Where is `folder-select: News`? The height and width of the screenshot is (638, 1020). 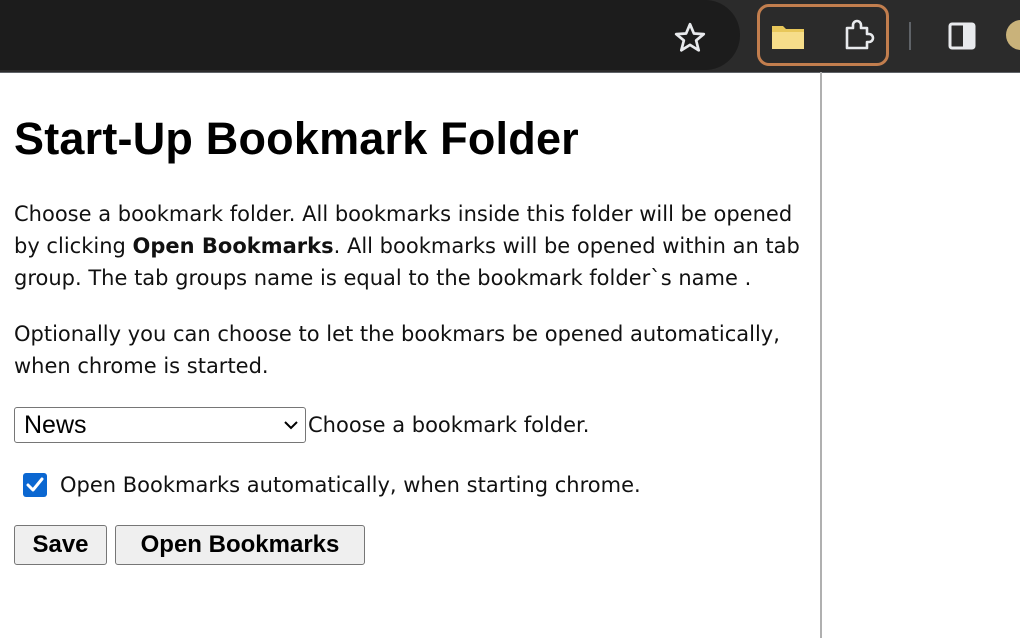
folder-select: News is located at coordinates (160, 425).